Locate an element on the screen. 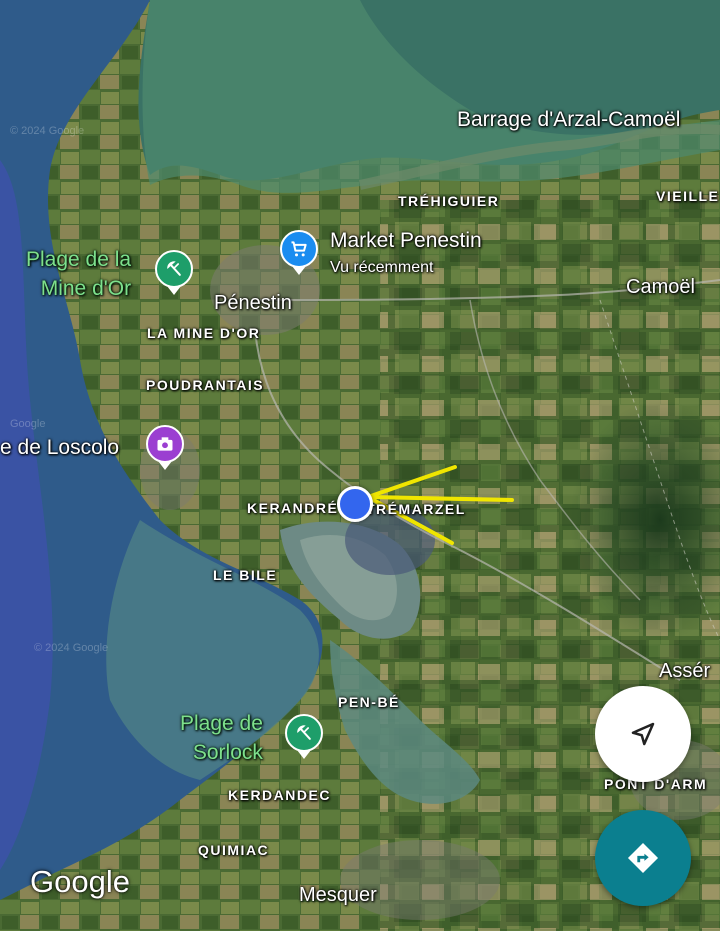 The width and height of the screenshot is (720, 931). sorlock-pin-tail is located at coordinates (304, 754).